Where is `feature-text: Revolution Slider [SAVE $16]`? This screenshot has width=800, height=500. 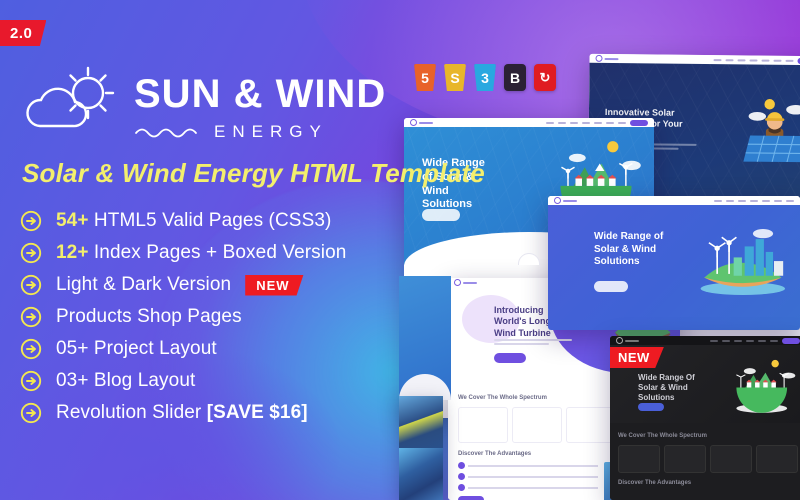
feature-text: Revolution Slider [SAVE $16] is located at coordinates (182, 413).